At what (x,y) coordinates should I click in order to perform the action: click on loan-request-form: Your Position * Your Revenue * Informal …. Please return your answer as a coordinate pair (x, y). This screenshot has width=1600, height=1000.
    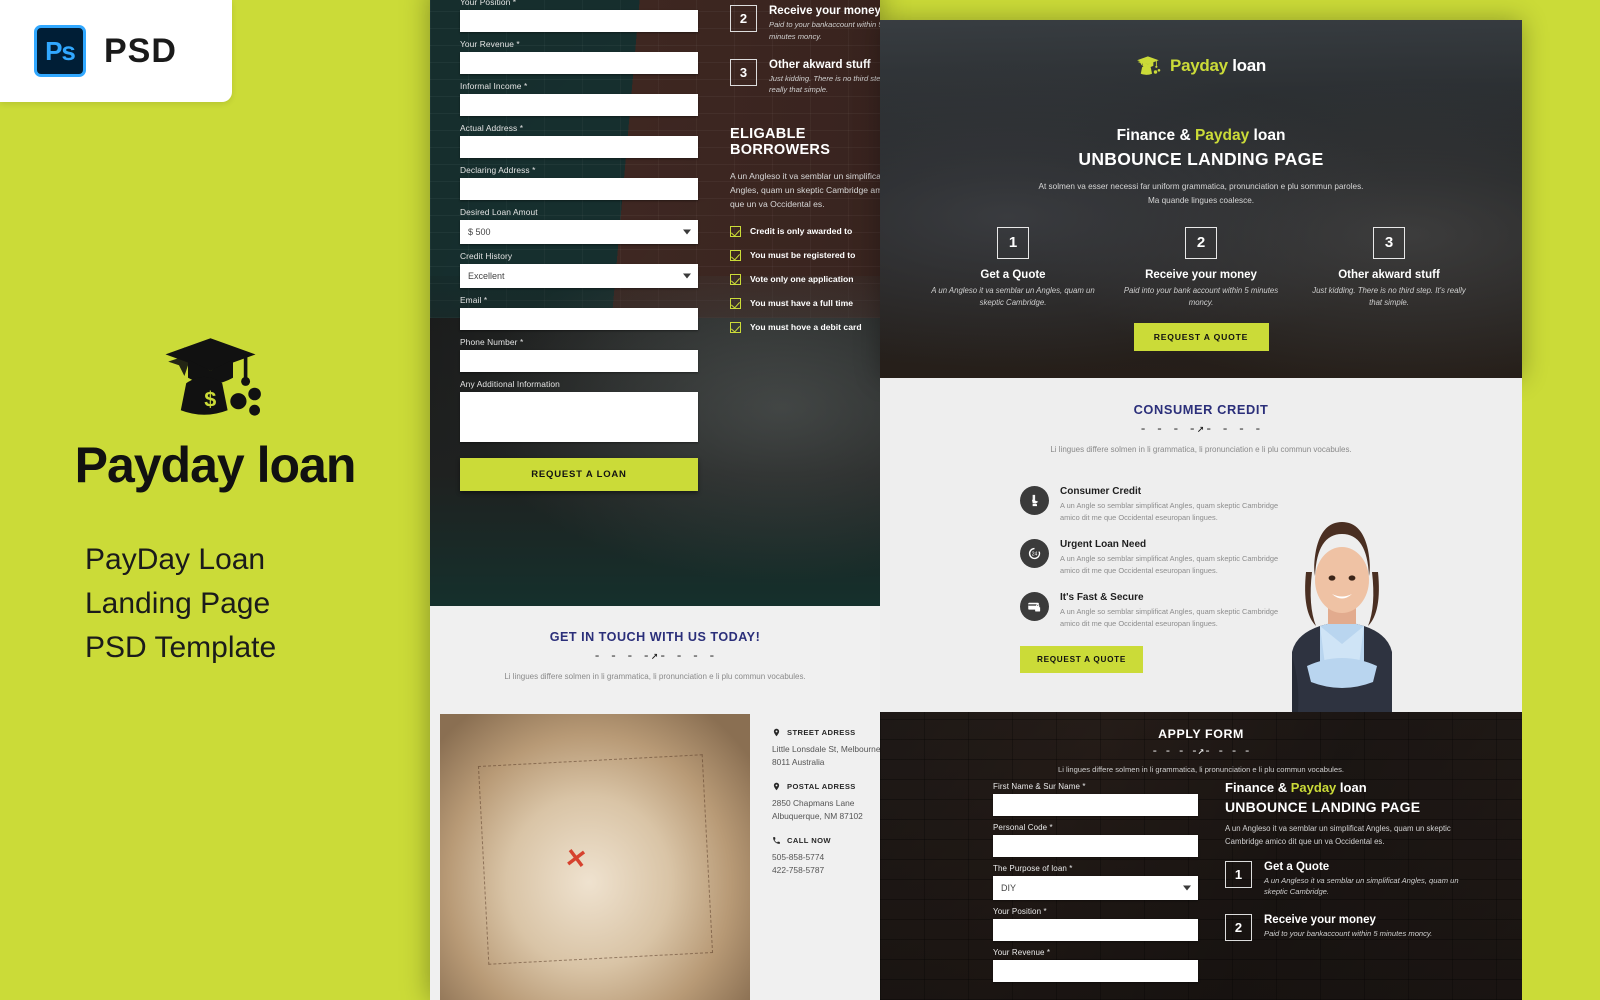
    Looking at the image, I should click on (579, 245).